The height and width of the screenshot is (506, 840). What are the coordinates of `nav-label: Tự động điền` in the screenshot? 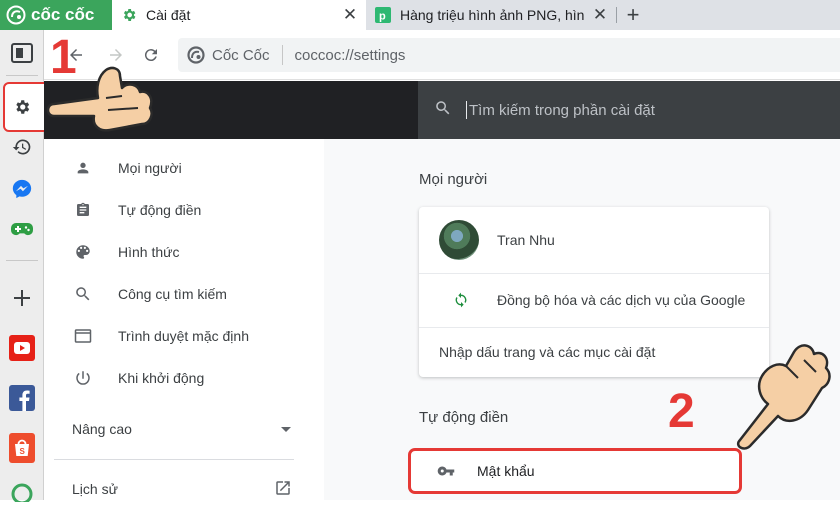 It's located at (160, 210).